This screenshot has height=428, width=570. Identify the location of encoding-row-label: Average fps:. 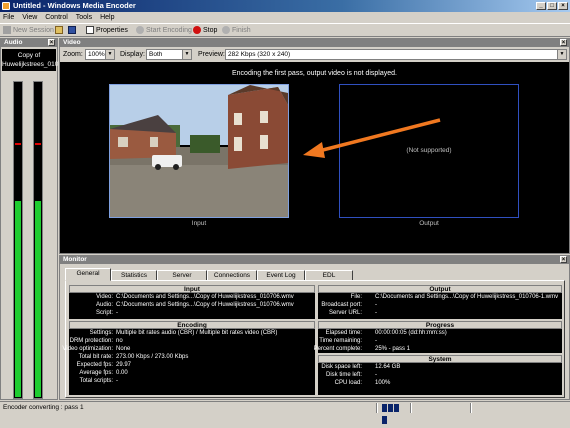
(96, 373).